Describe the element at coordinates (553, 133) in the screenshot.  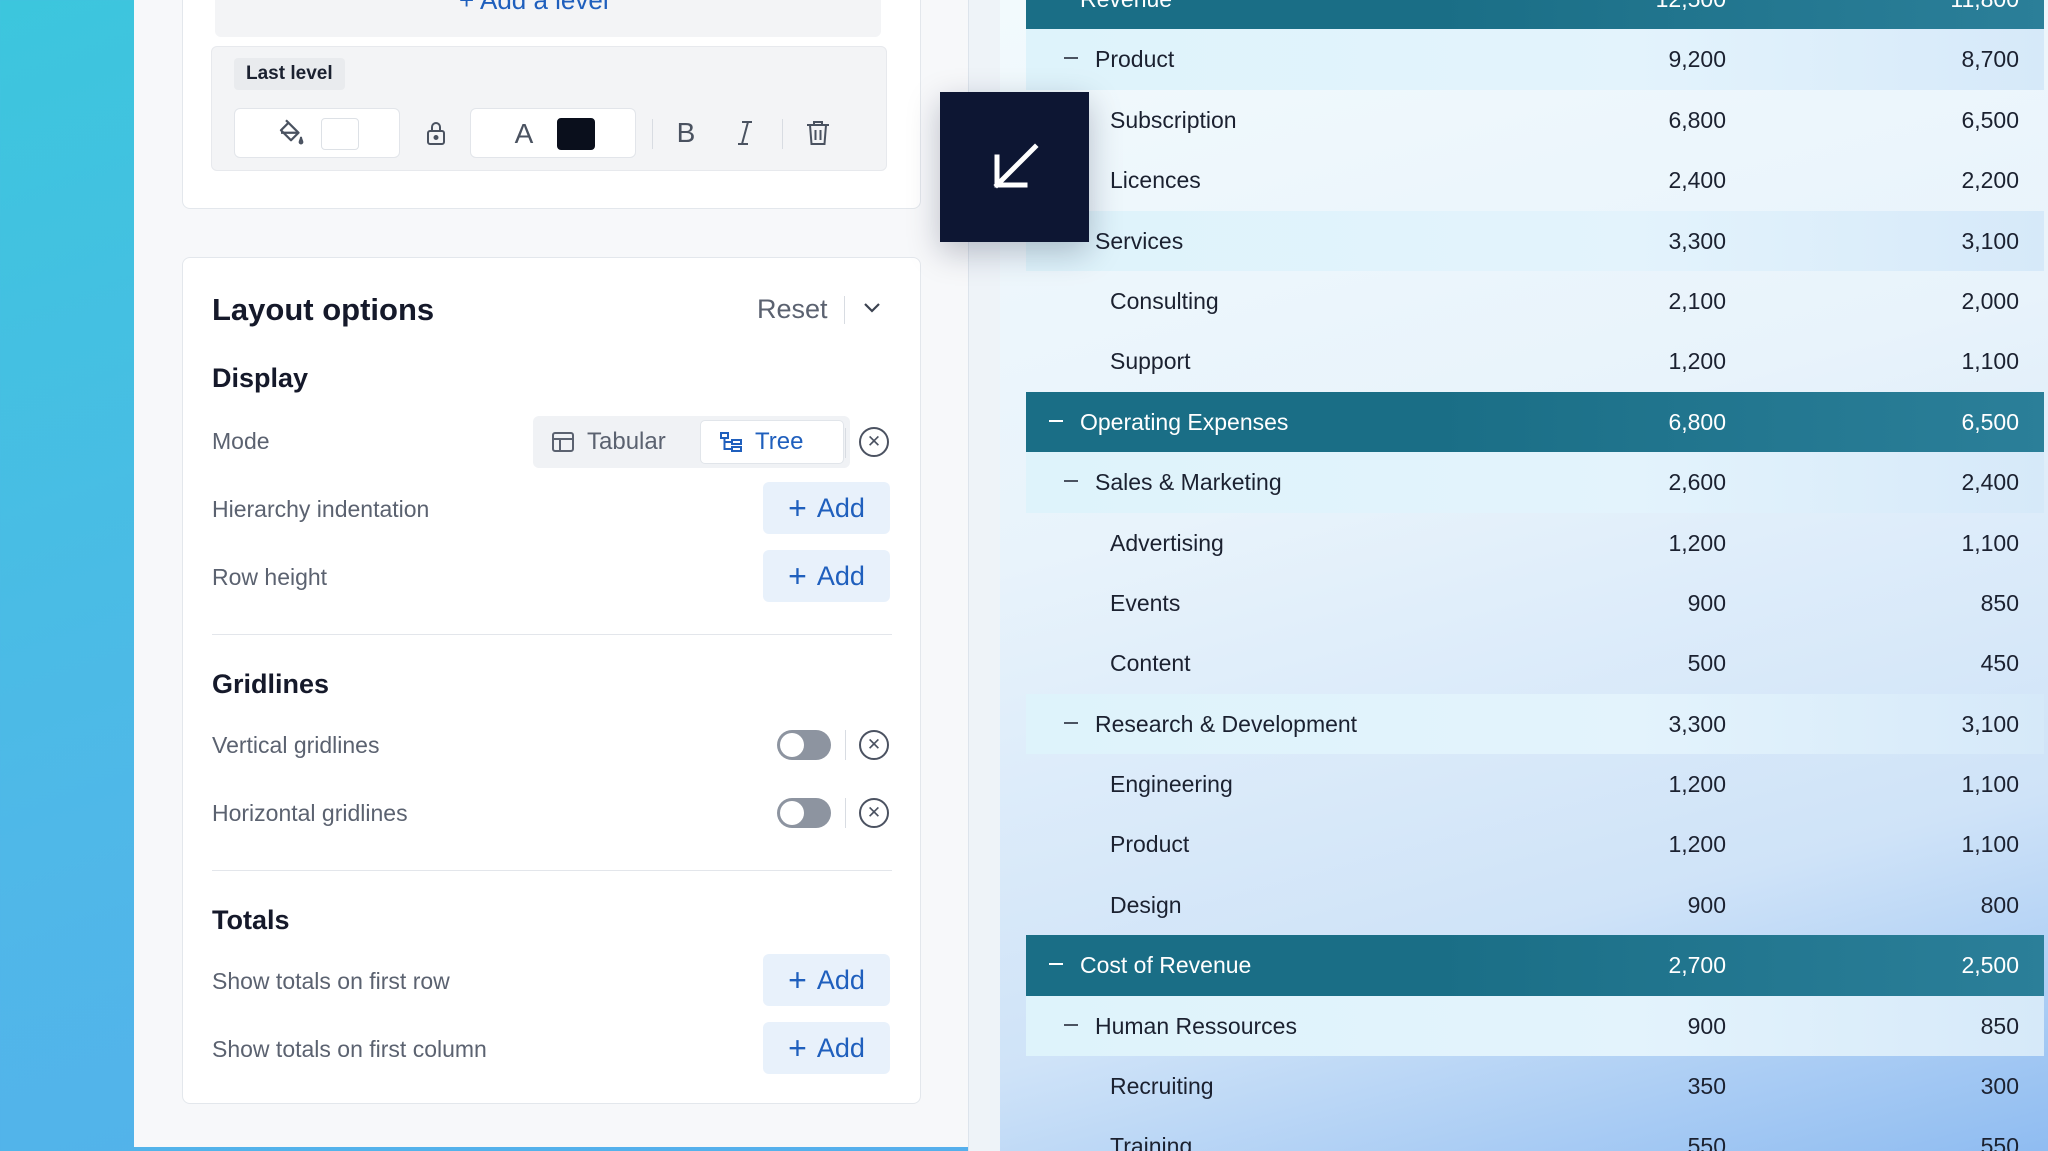
I see `text-color-picker: A` at that location.